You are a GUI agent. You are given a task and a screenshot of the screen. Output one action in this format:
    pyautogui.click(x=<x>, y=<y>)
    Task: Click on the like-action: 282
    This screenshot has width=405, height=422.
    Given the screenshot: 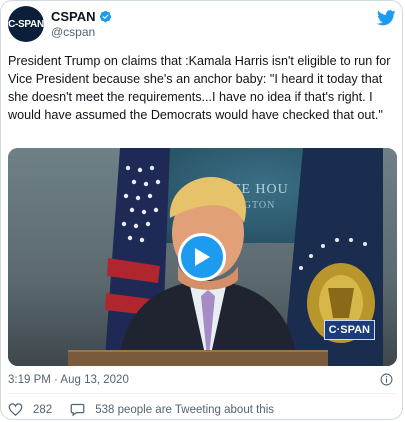 What is the action you would take?
    pyautogui.click(x=30, y=409)
    